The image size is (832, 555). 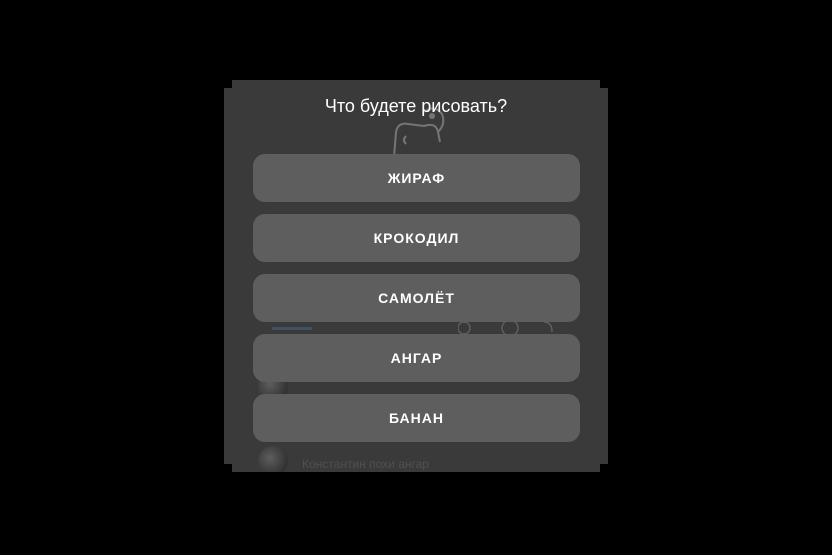 What do you see at coordinates (416, 418) in the screenshot?
I see `option-button-banana: БАНАН` at bounding box center [416, 418].